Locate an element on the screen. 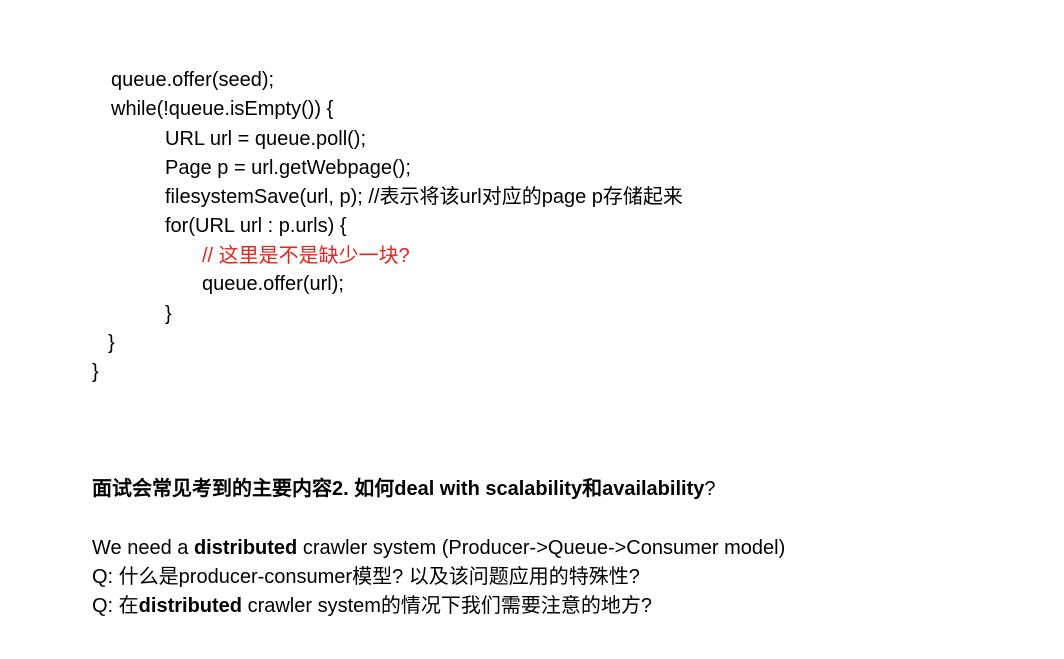 This screenshot has width=1064, height=659. code-line: URL url = queue.poll(); is located at coordinates (266, 139).